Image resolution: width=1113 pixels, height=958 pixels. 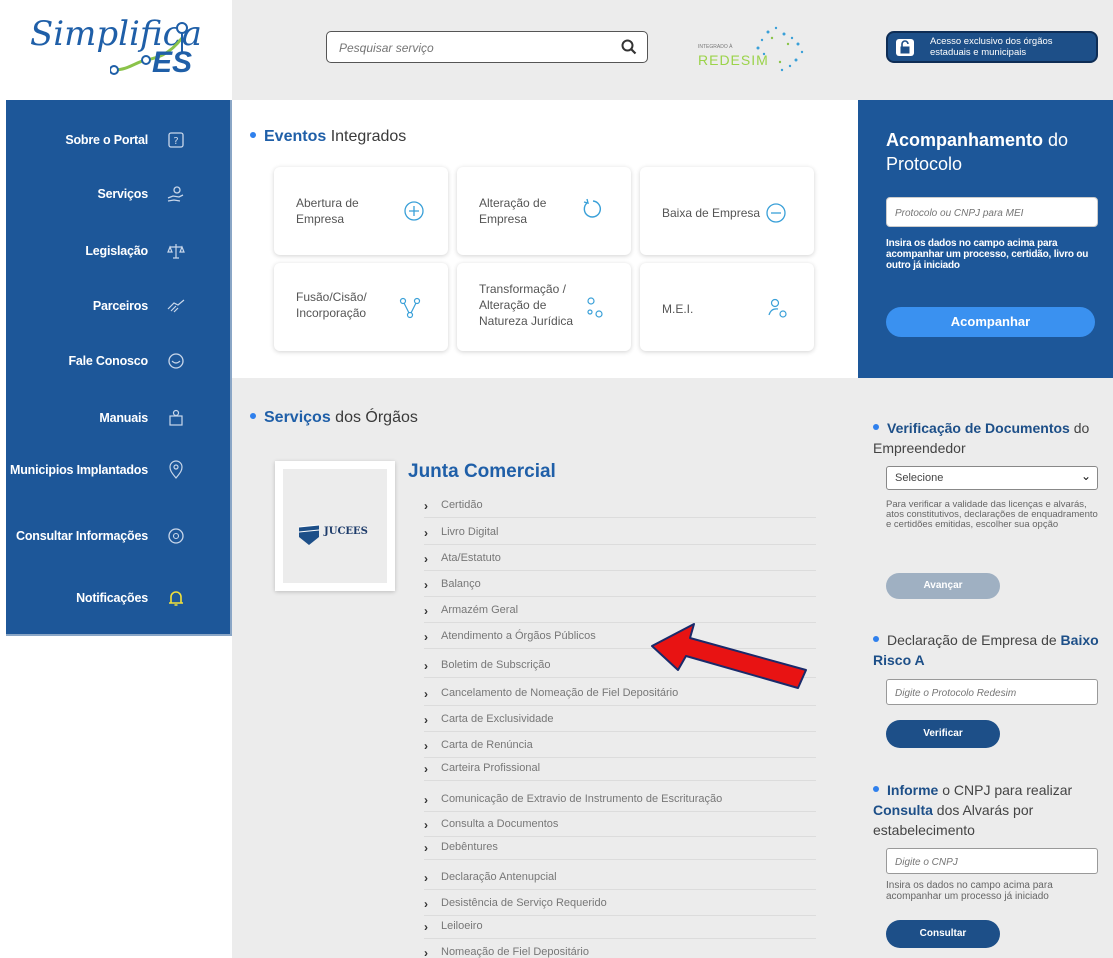 What do you see at coordinates (172, 62) in the screenshot?
I see `logo-suffix: ES` at bounding box center [172, 62].